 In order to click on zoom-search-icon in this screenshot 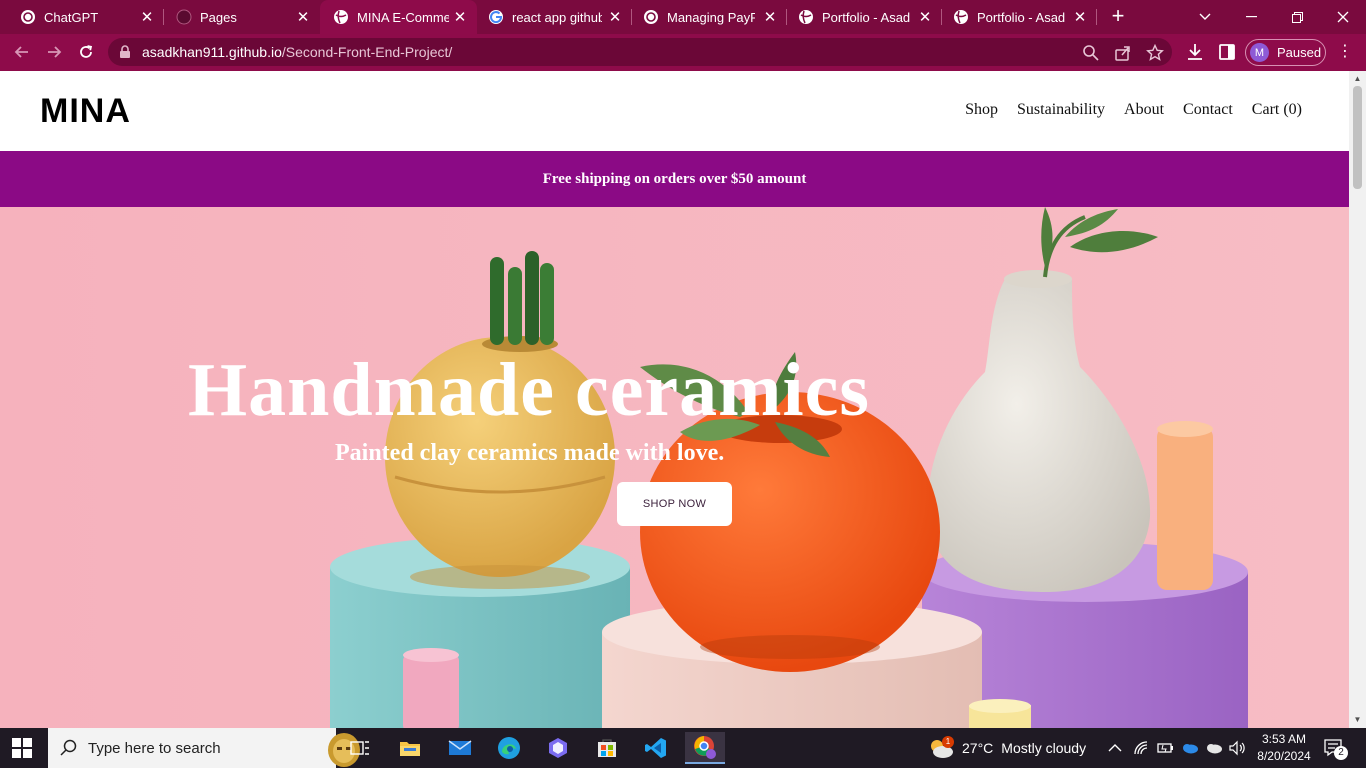, I will do `click(1091, 53)`.